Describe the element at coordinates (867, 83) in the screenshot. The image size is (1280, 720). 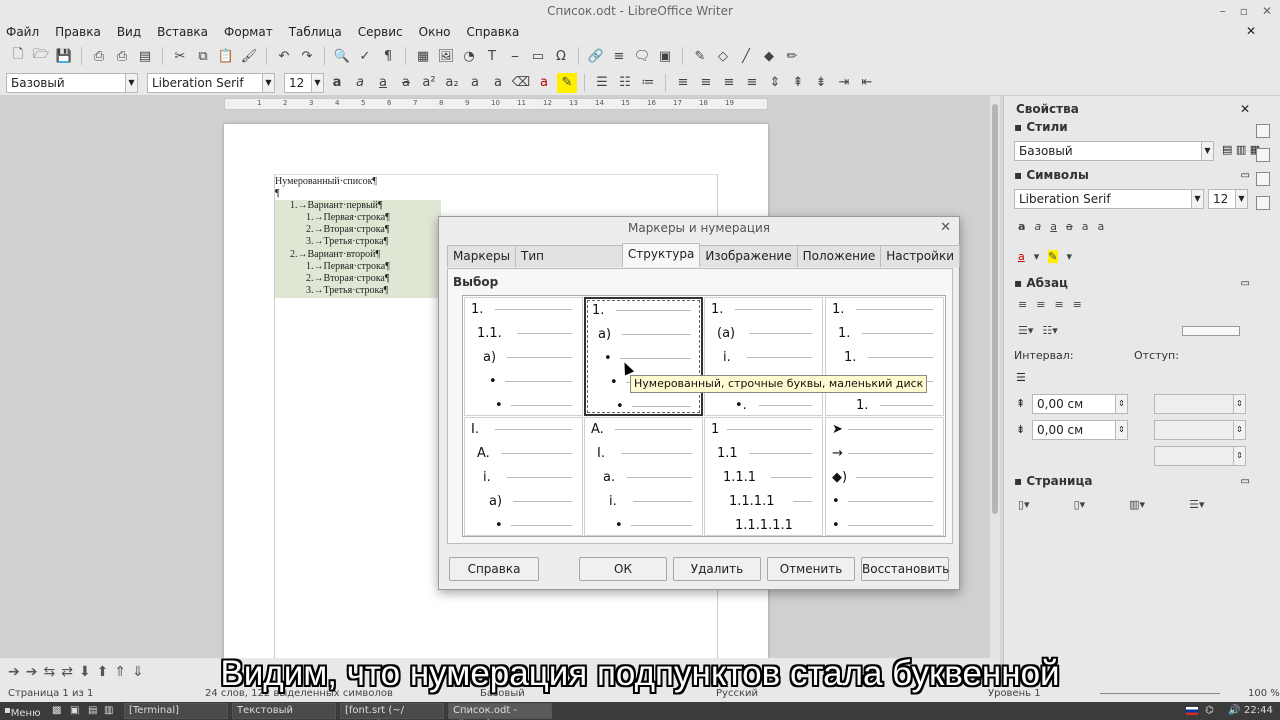
I see `decrease-indent-icon: ⇤` at that location.